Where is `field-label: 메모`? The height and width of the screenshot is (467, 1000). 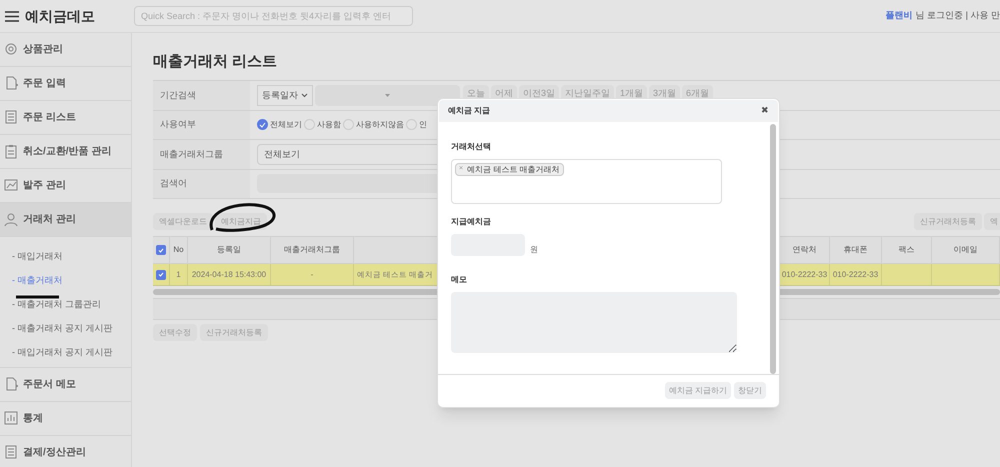
field-label: 메모 is located at coordinates (459, 280).